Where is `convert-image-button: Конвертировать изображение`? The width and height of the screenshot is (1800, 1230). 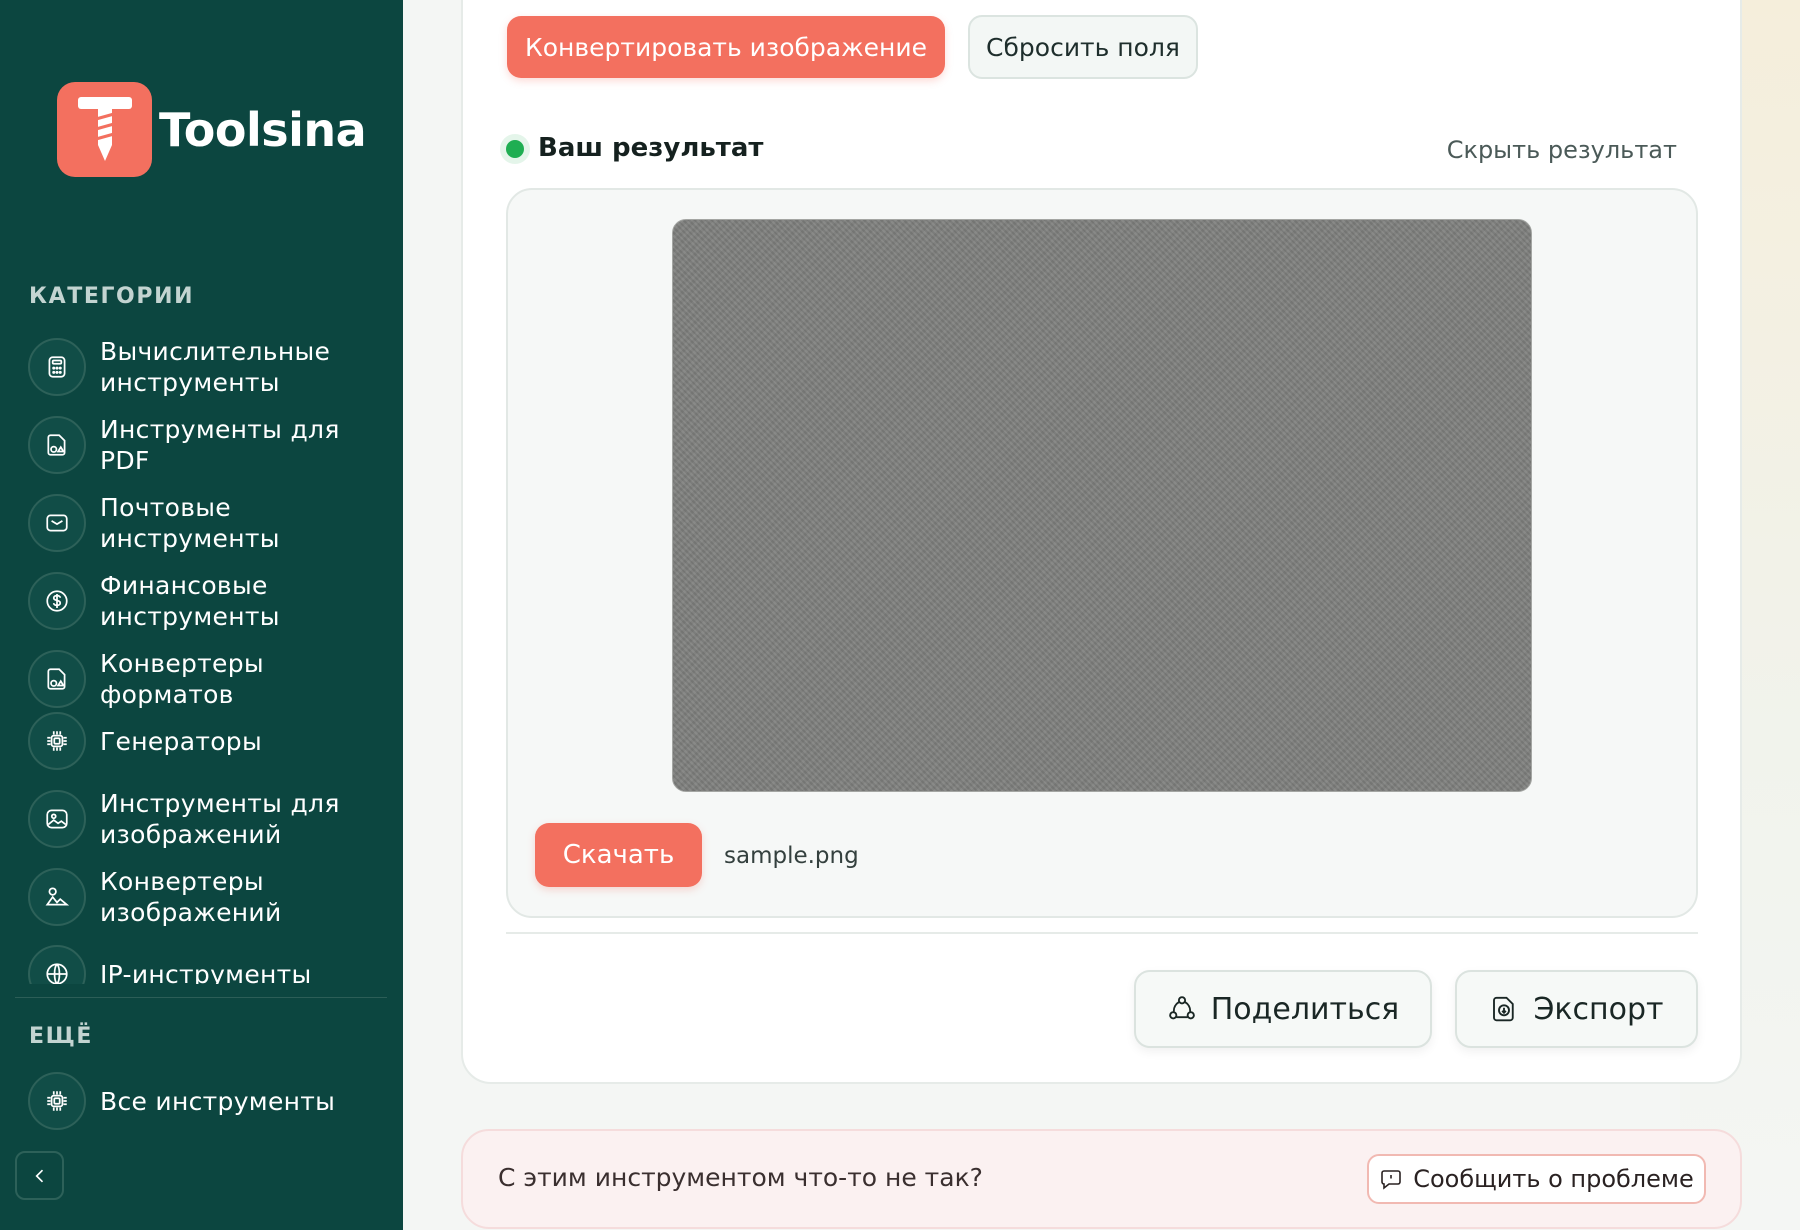
convert-image-button: Конвертировать изображение is located at coordinates (726, 47).